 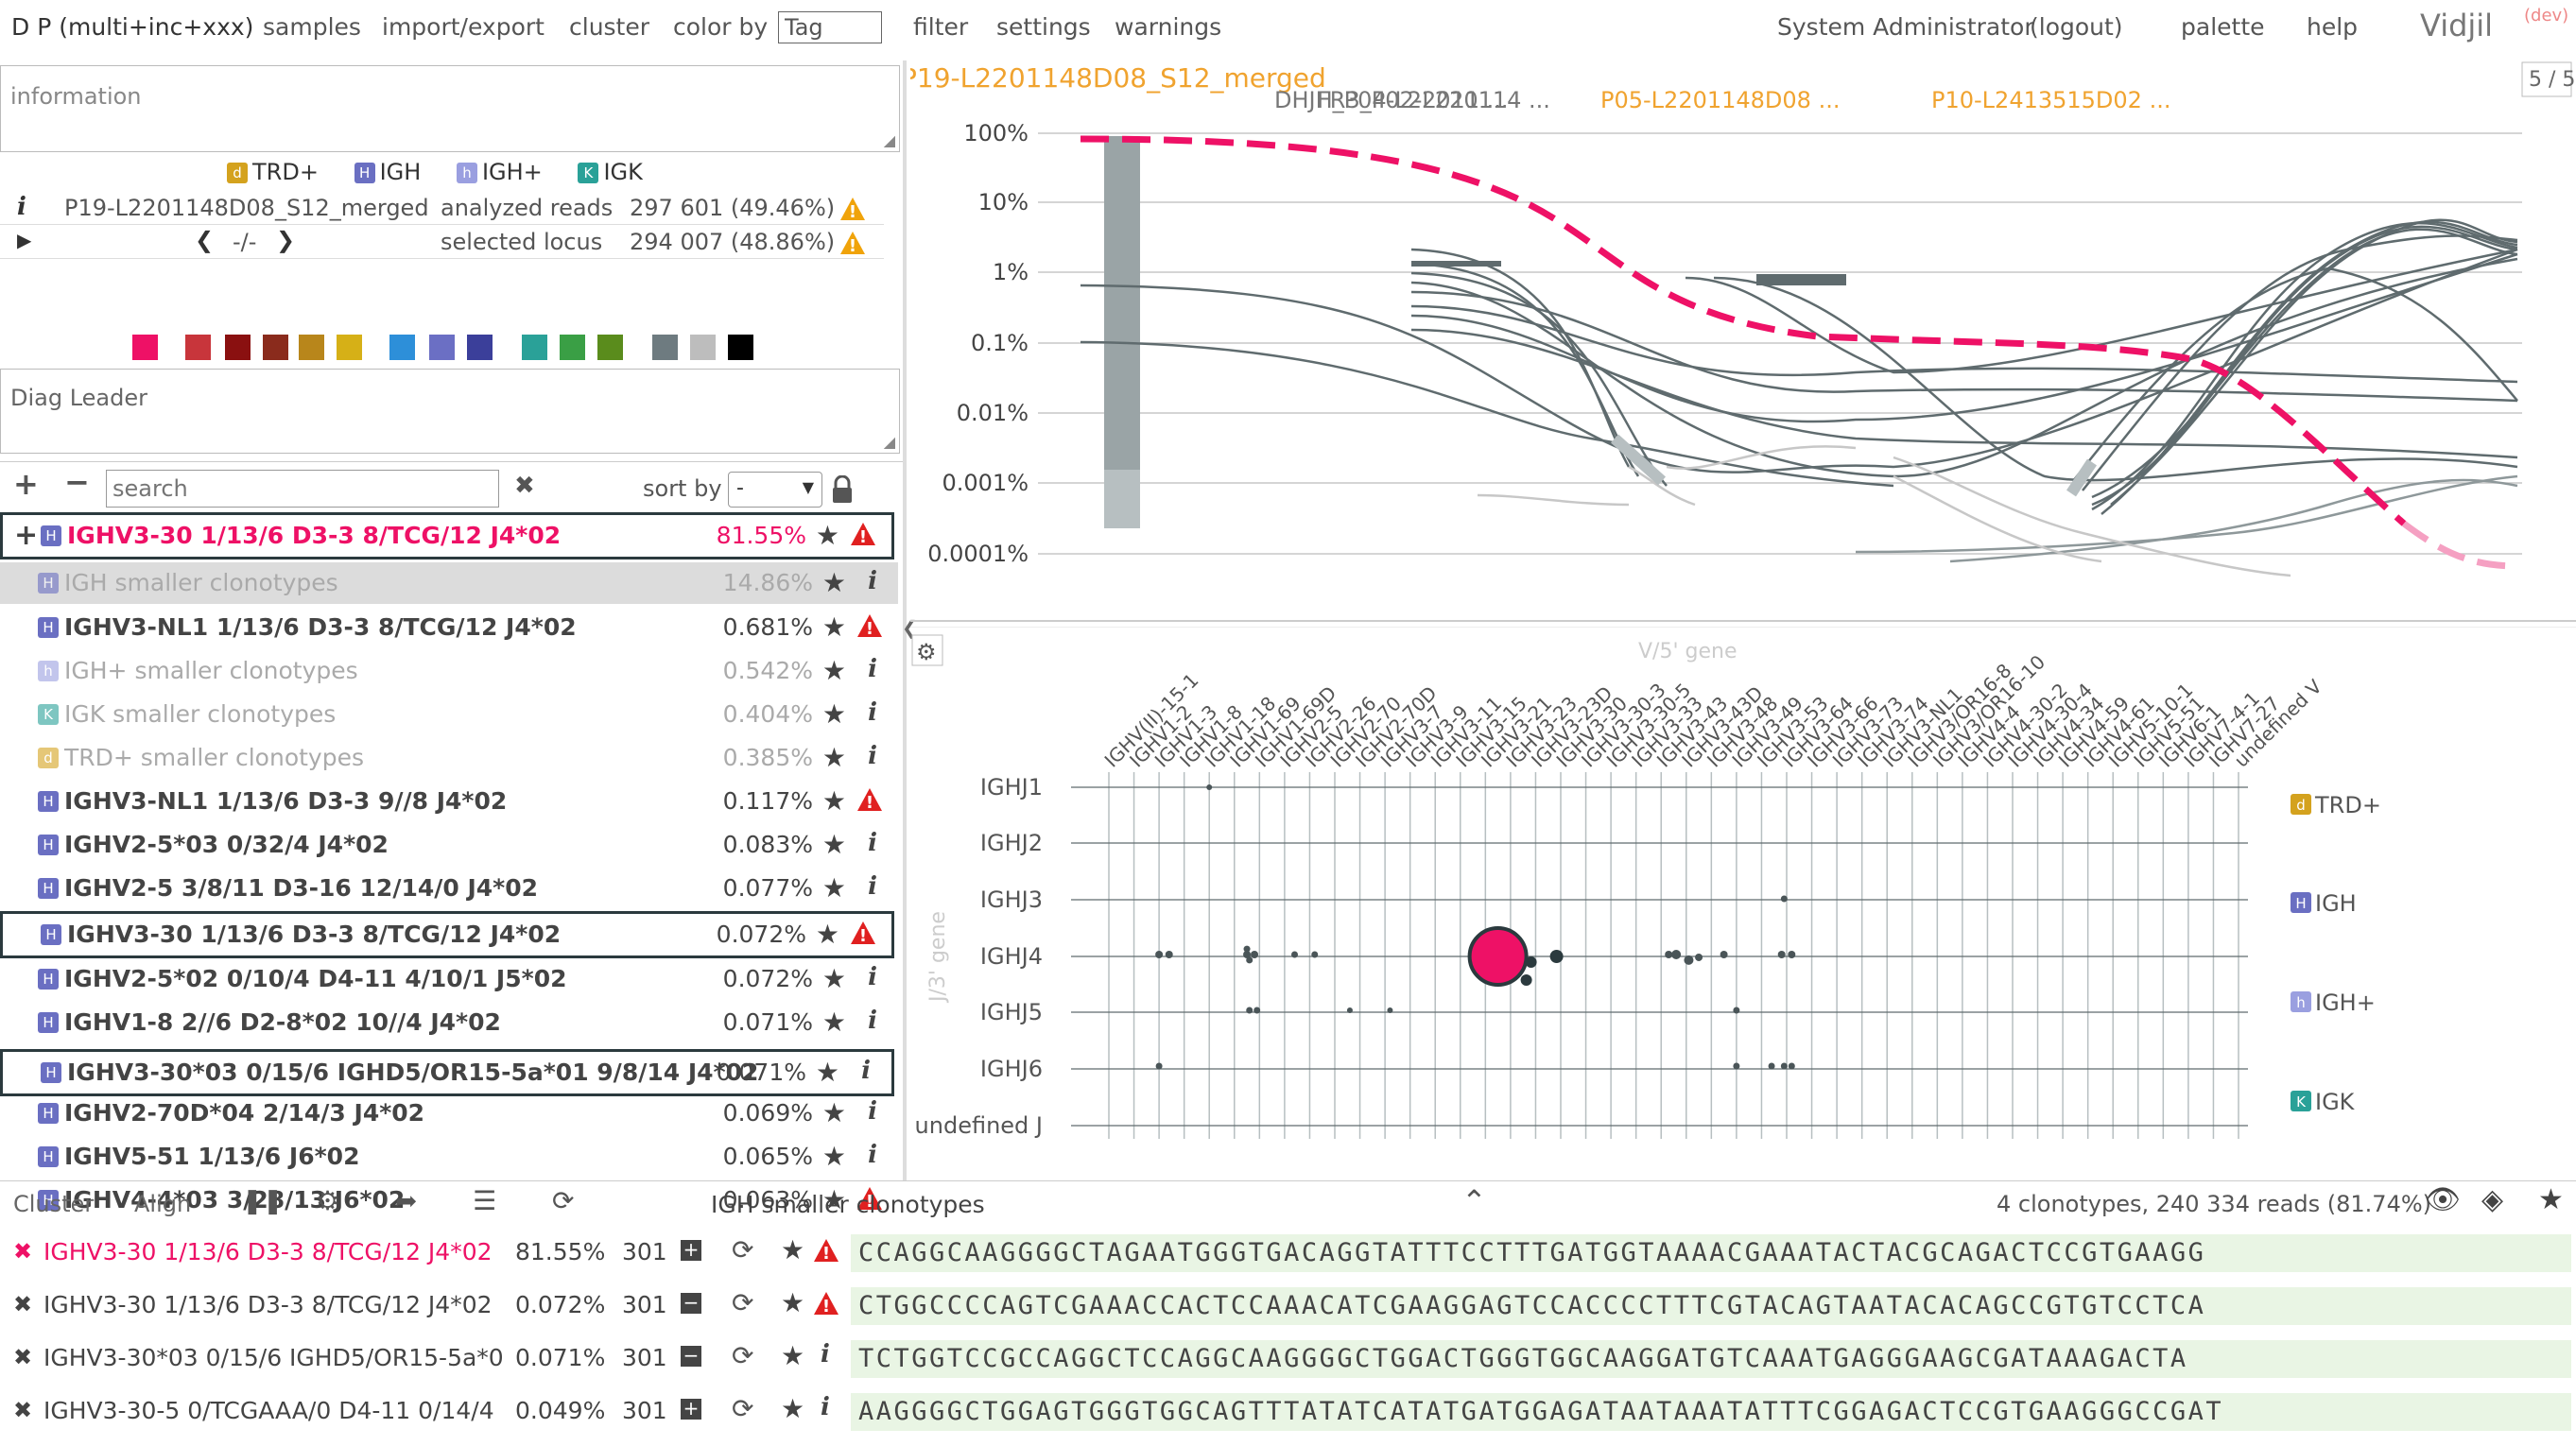 I want to click on gear-icon: ⚙, so click(x=327, y=1200).